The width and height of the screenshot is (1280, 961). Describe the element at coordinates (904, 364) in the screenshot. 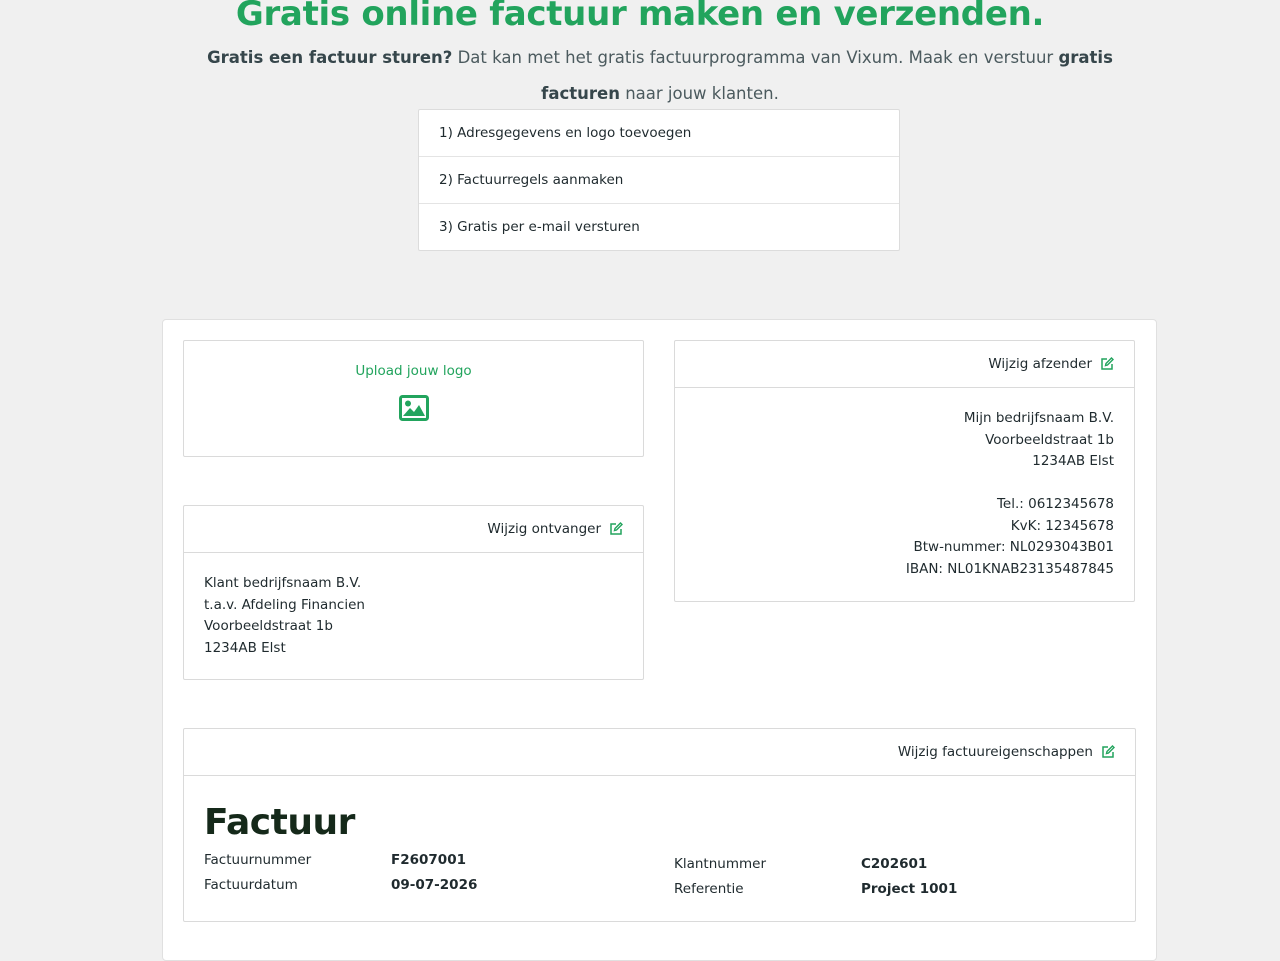

I see `sender-header: Wijzig afzender` at that location.